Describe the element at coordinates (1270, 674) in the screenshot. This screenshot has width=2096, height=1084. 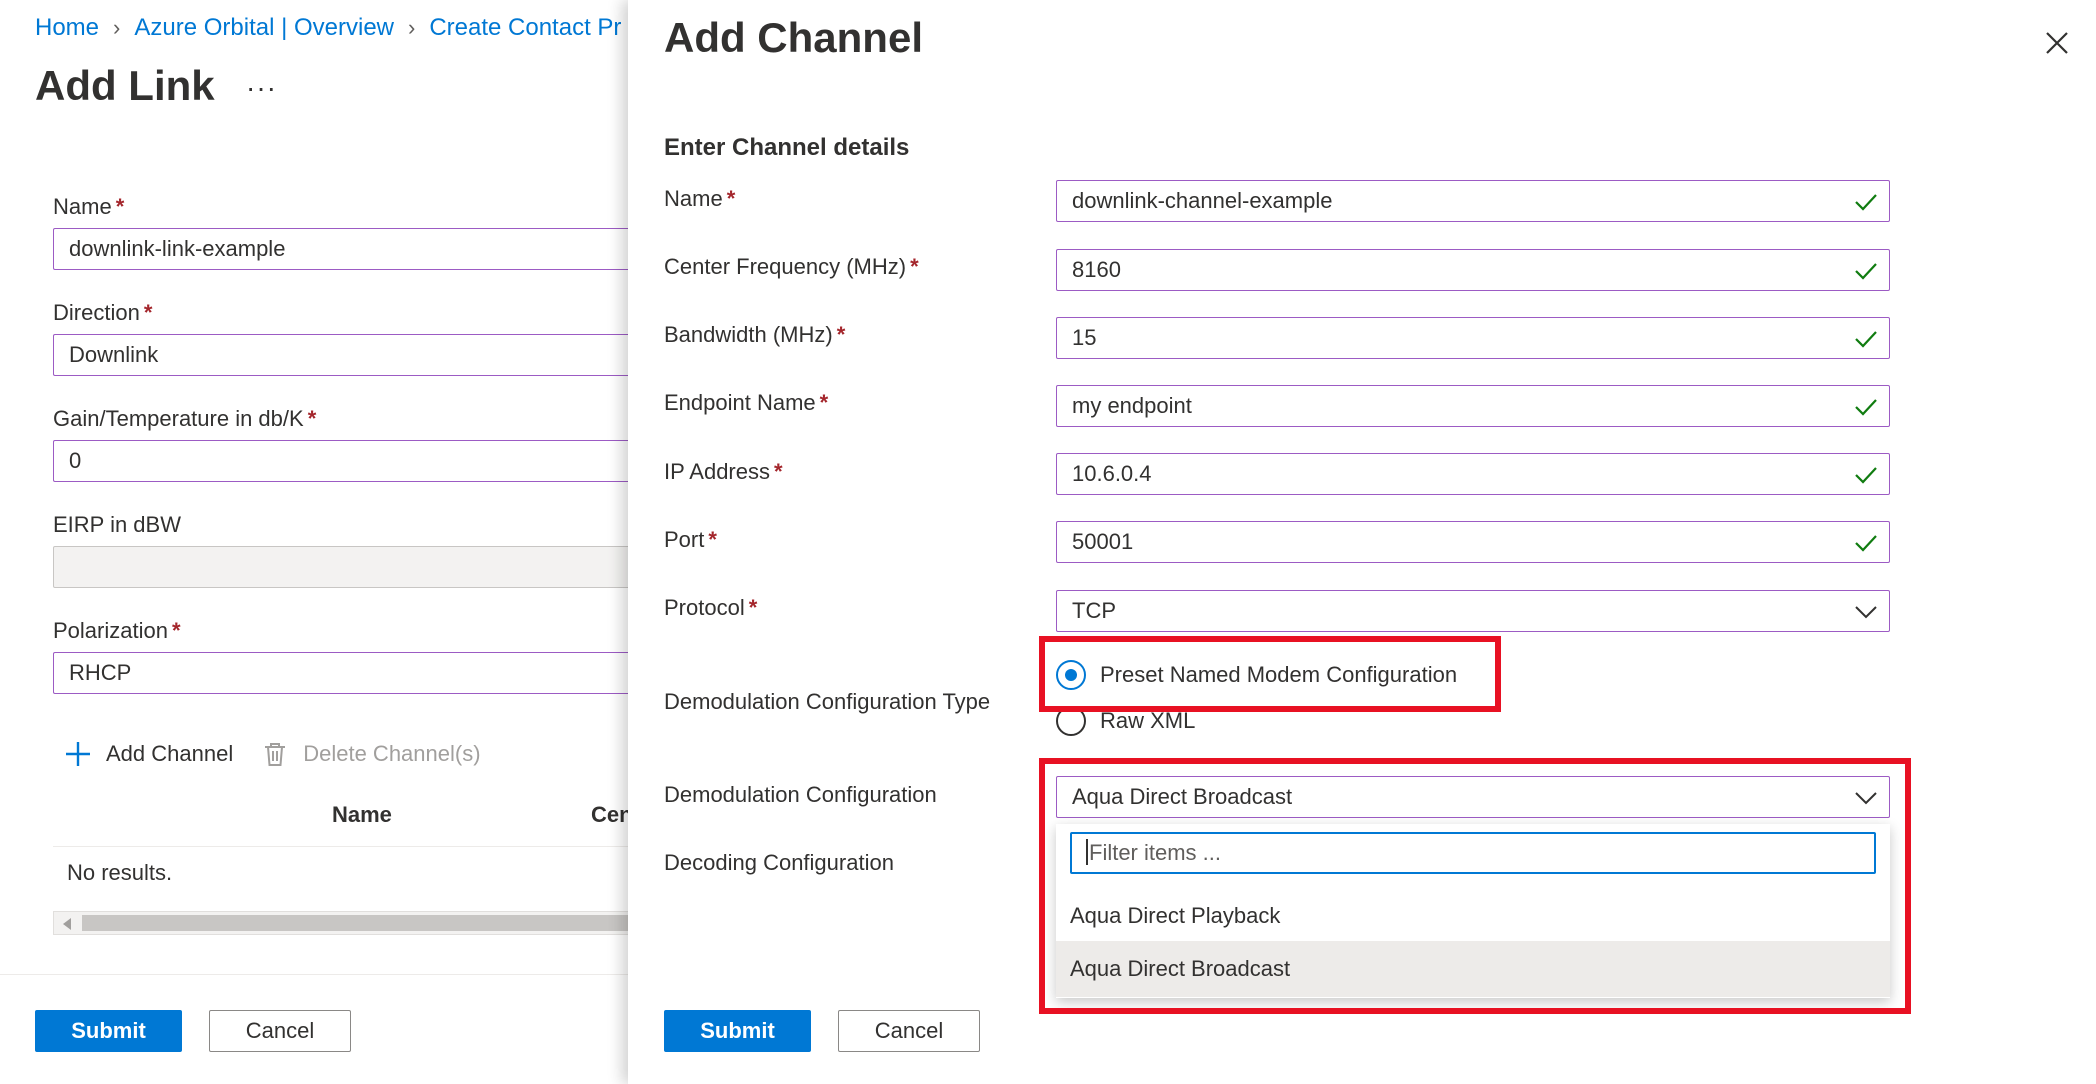
I see `annotation-highlight-radio` at that location.